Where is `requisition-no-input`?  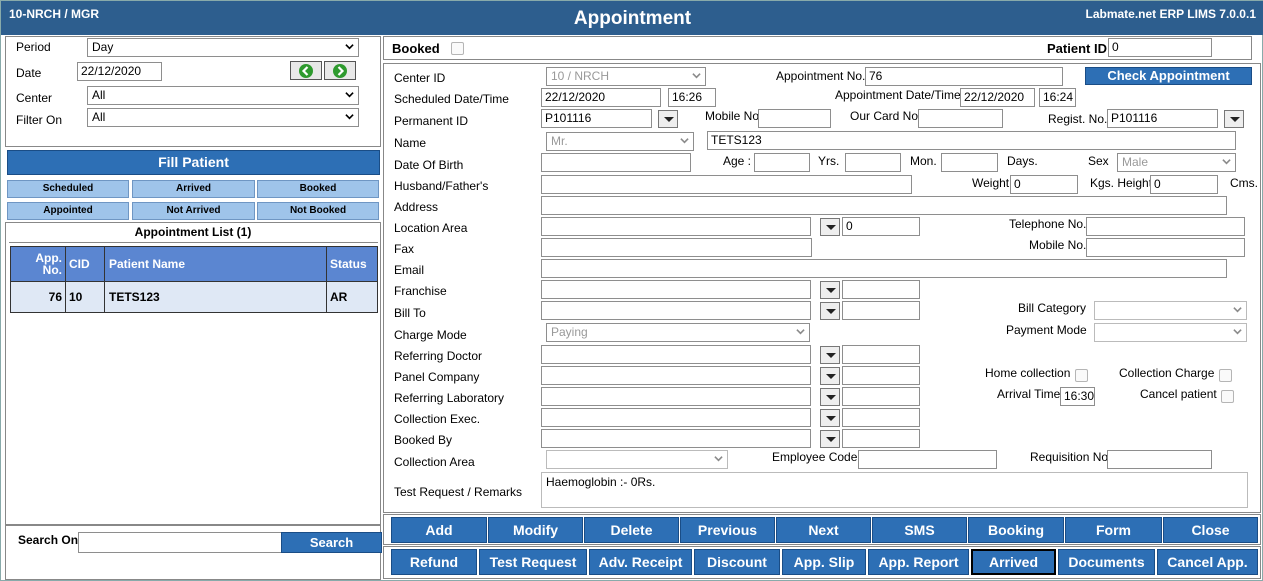
requisition-no-input is located at coordinates (1159, 459).